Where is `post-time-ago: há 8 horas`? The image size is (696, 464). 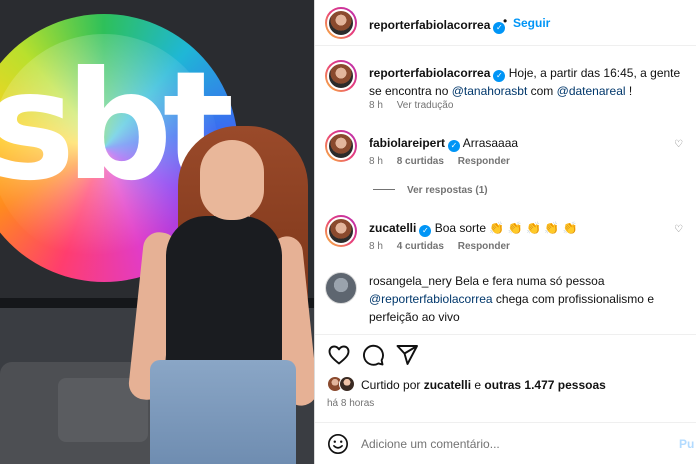
post-time-ago: há 8 horas is located at coordinates (351, 403).